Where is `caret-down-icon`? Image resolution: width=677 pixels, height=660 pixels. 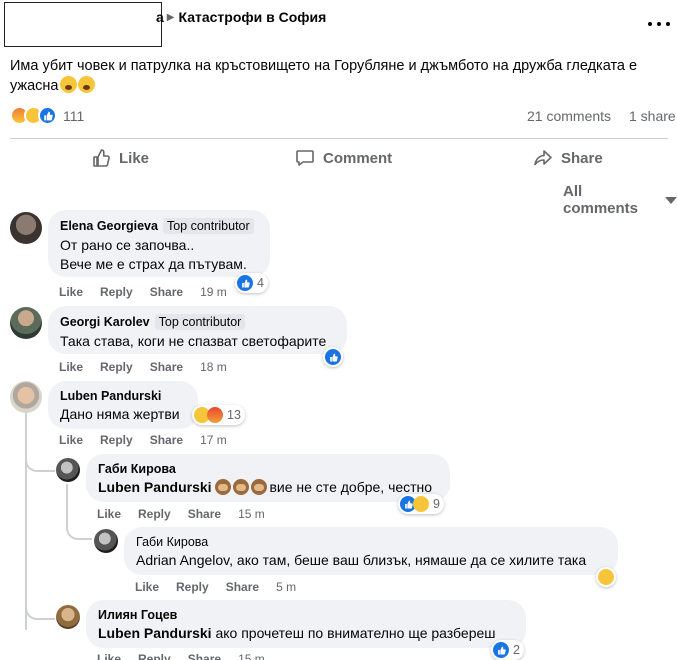
caret-down-icon is located at coordinates (671, 200).